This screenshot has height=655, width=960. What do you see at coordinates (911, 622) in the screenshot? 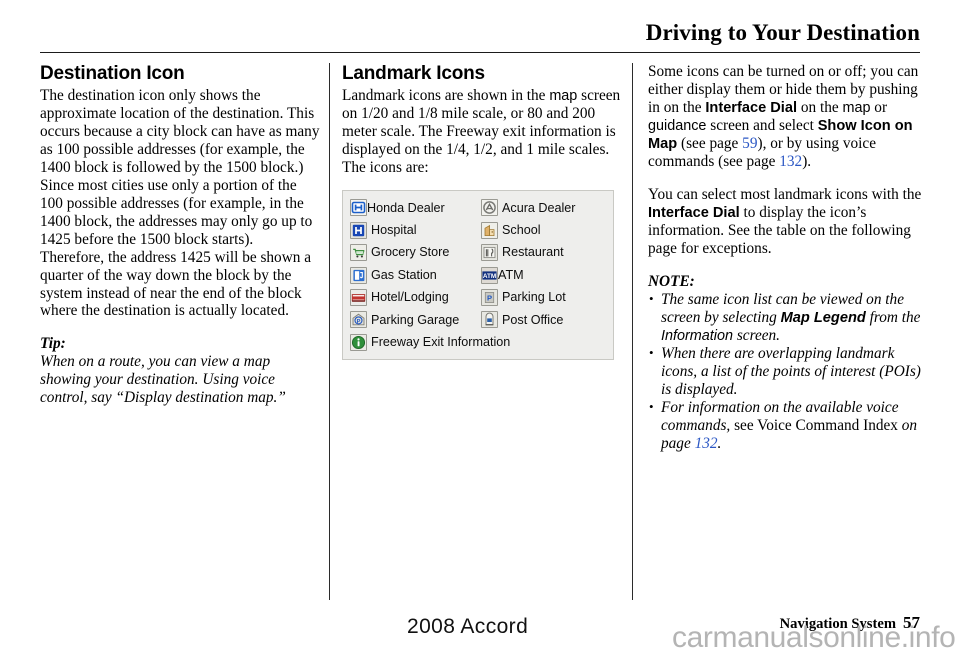
I see `footer-page-number: 57` at bounding box center [911, 622].